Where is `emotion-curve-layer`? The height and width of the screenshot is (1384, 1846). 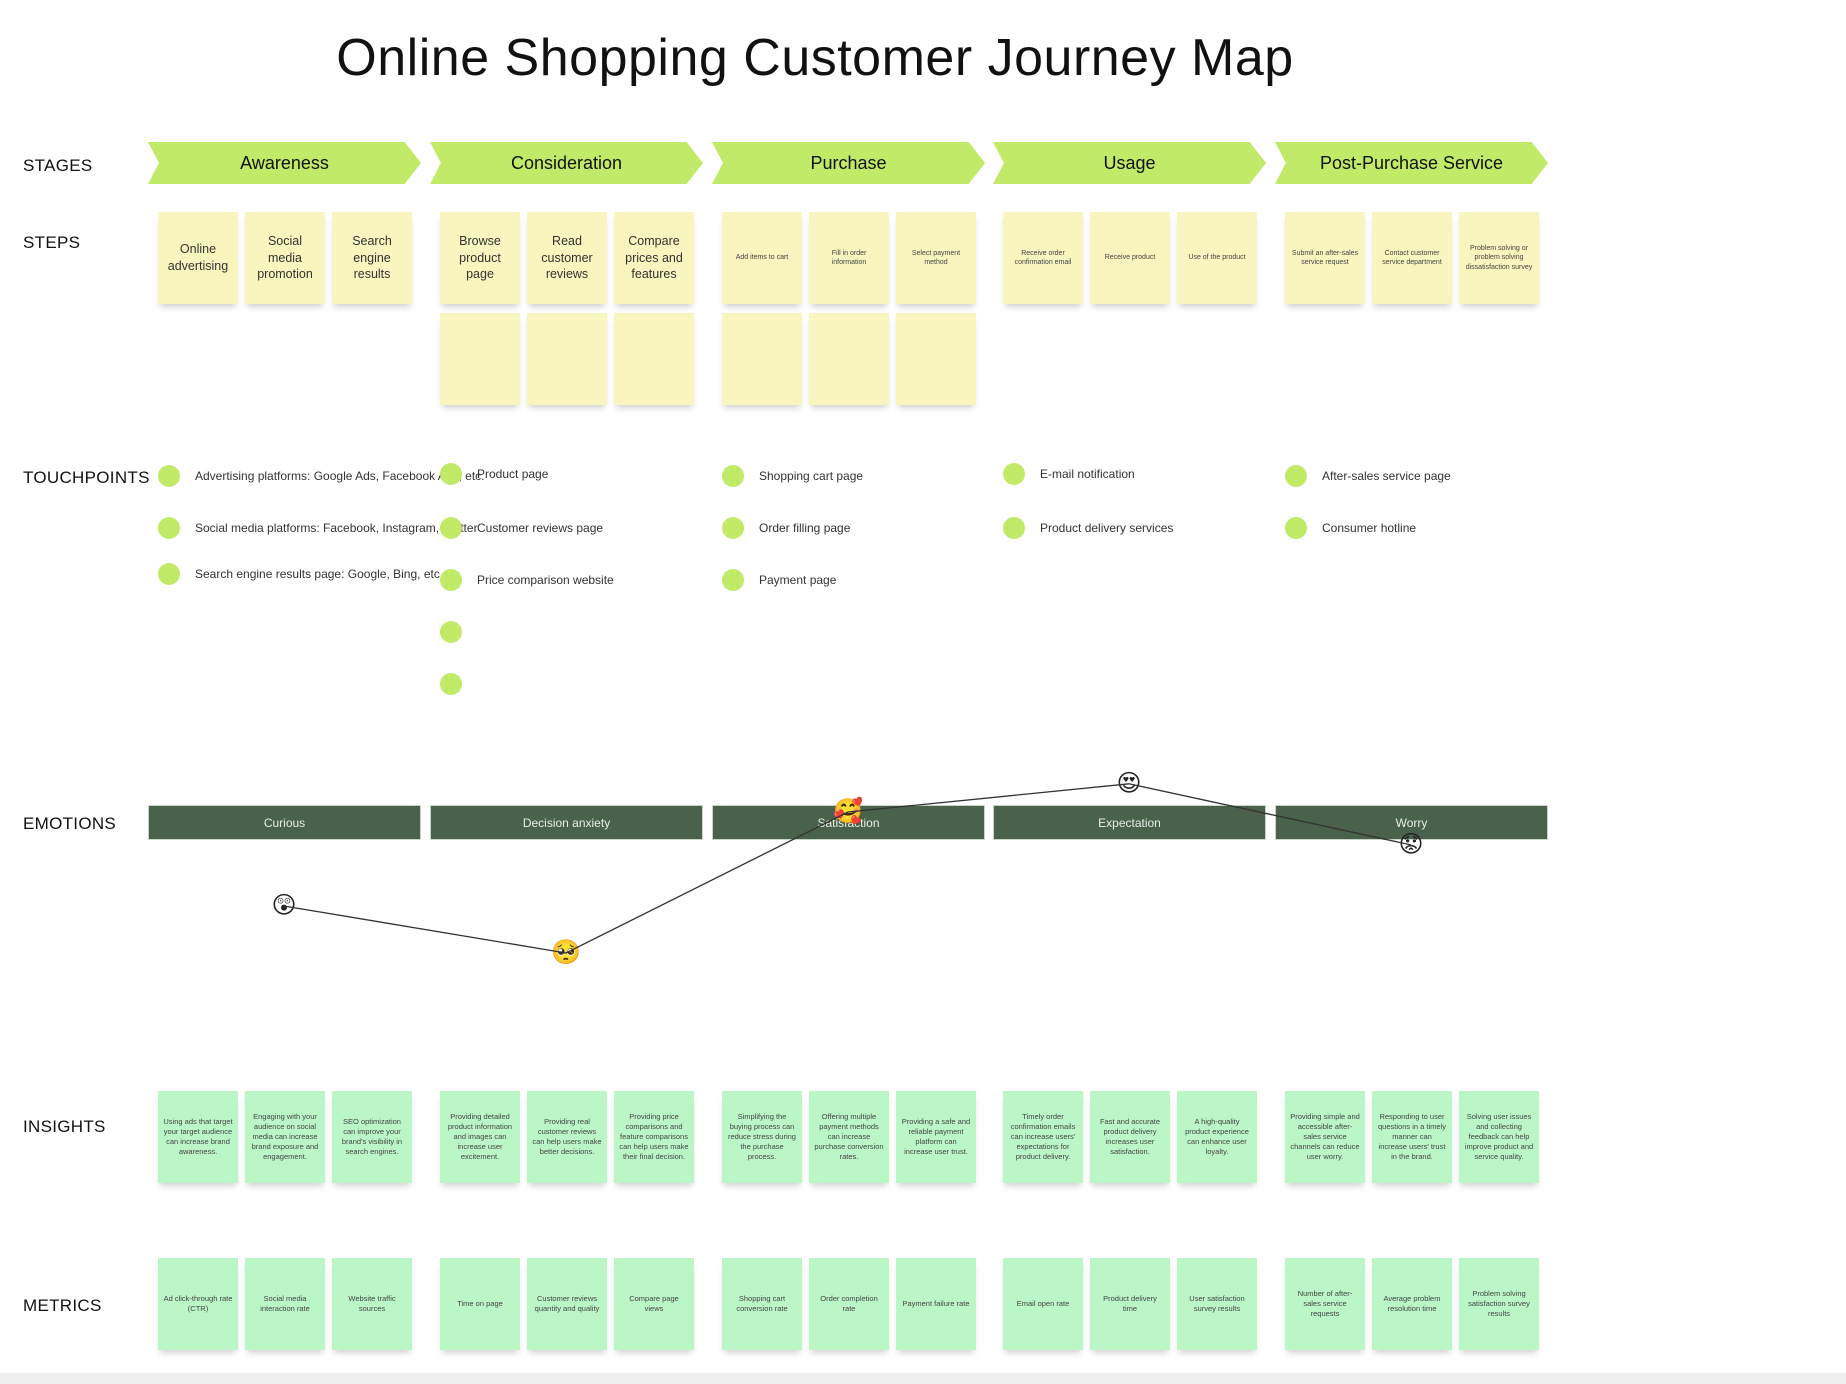
emotion-curve-layer is located at coordinates (847, 868).